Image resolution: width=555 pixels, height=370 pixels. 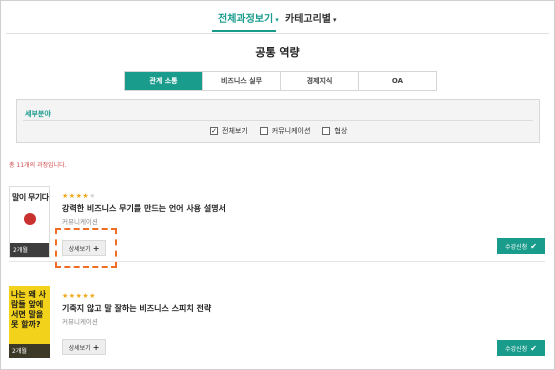 I want to click on cover-art, so click(x=30, y=219).